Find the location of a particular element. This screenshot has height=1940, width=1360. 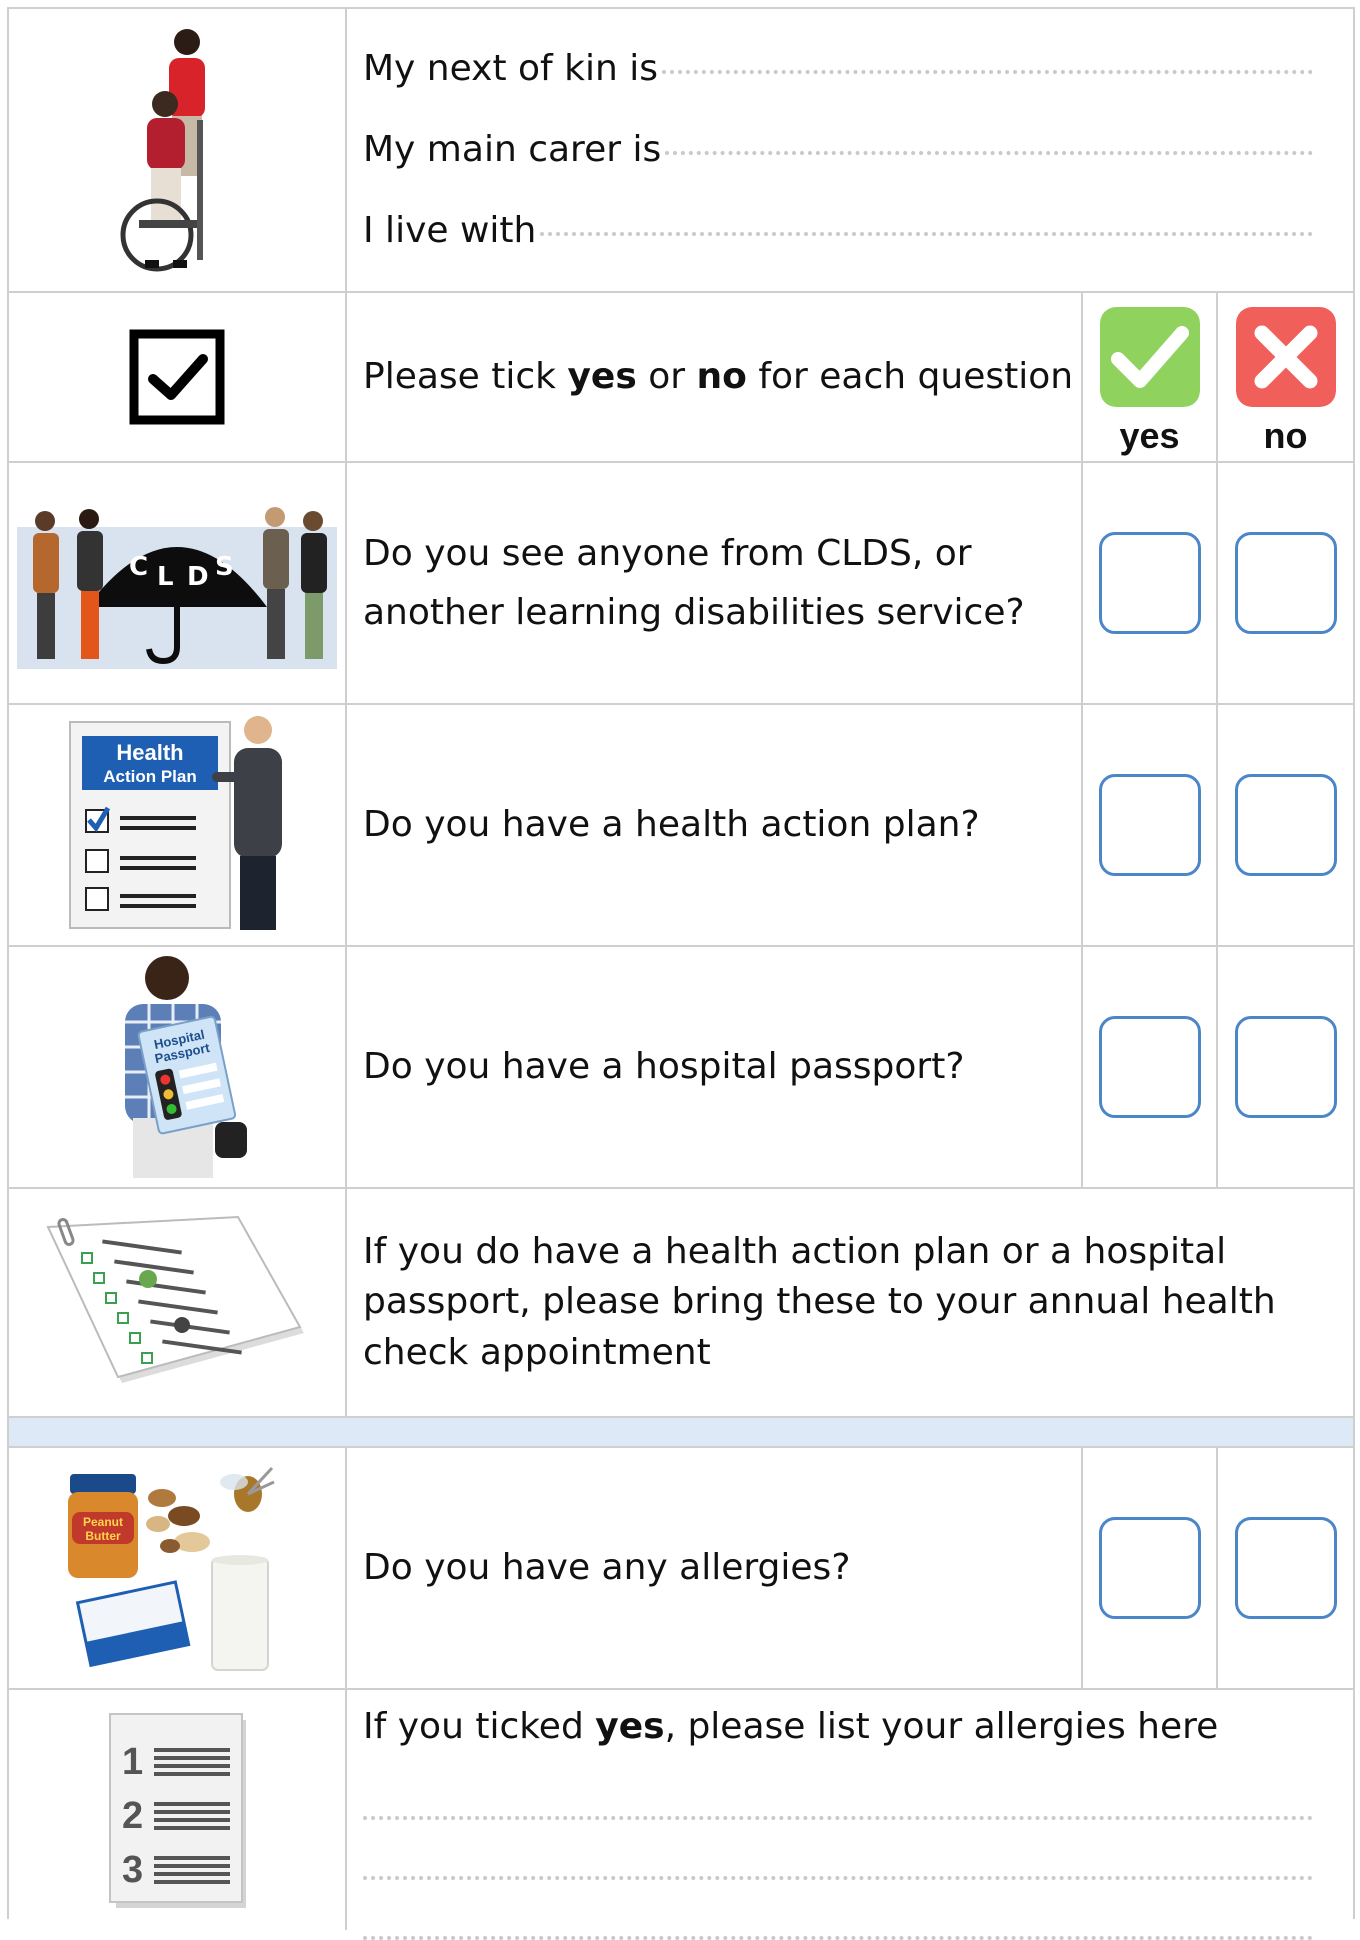

list-number-1: 1 is located at coordinates (132, 1762).